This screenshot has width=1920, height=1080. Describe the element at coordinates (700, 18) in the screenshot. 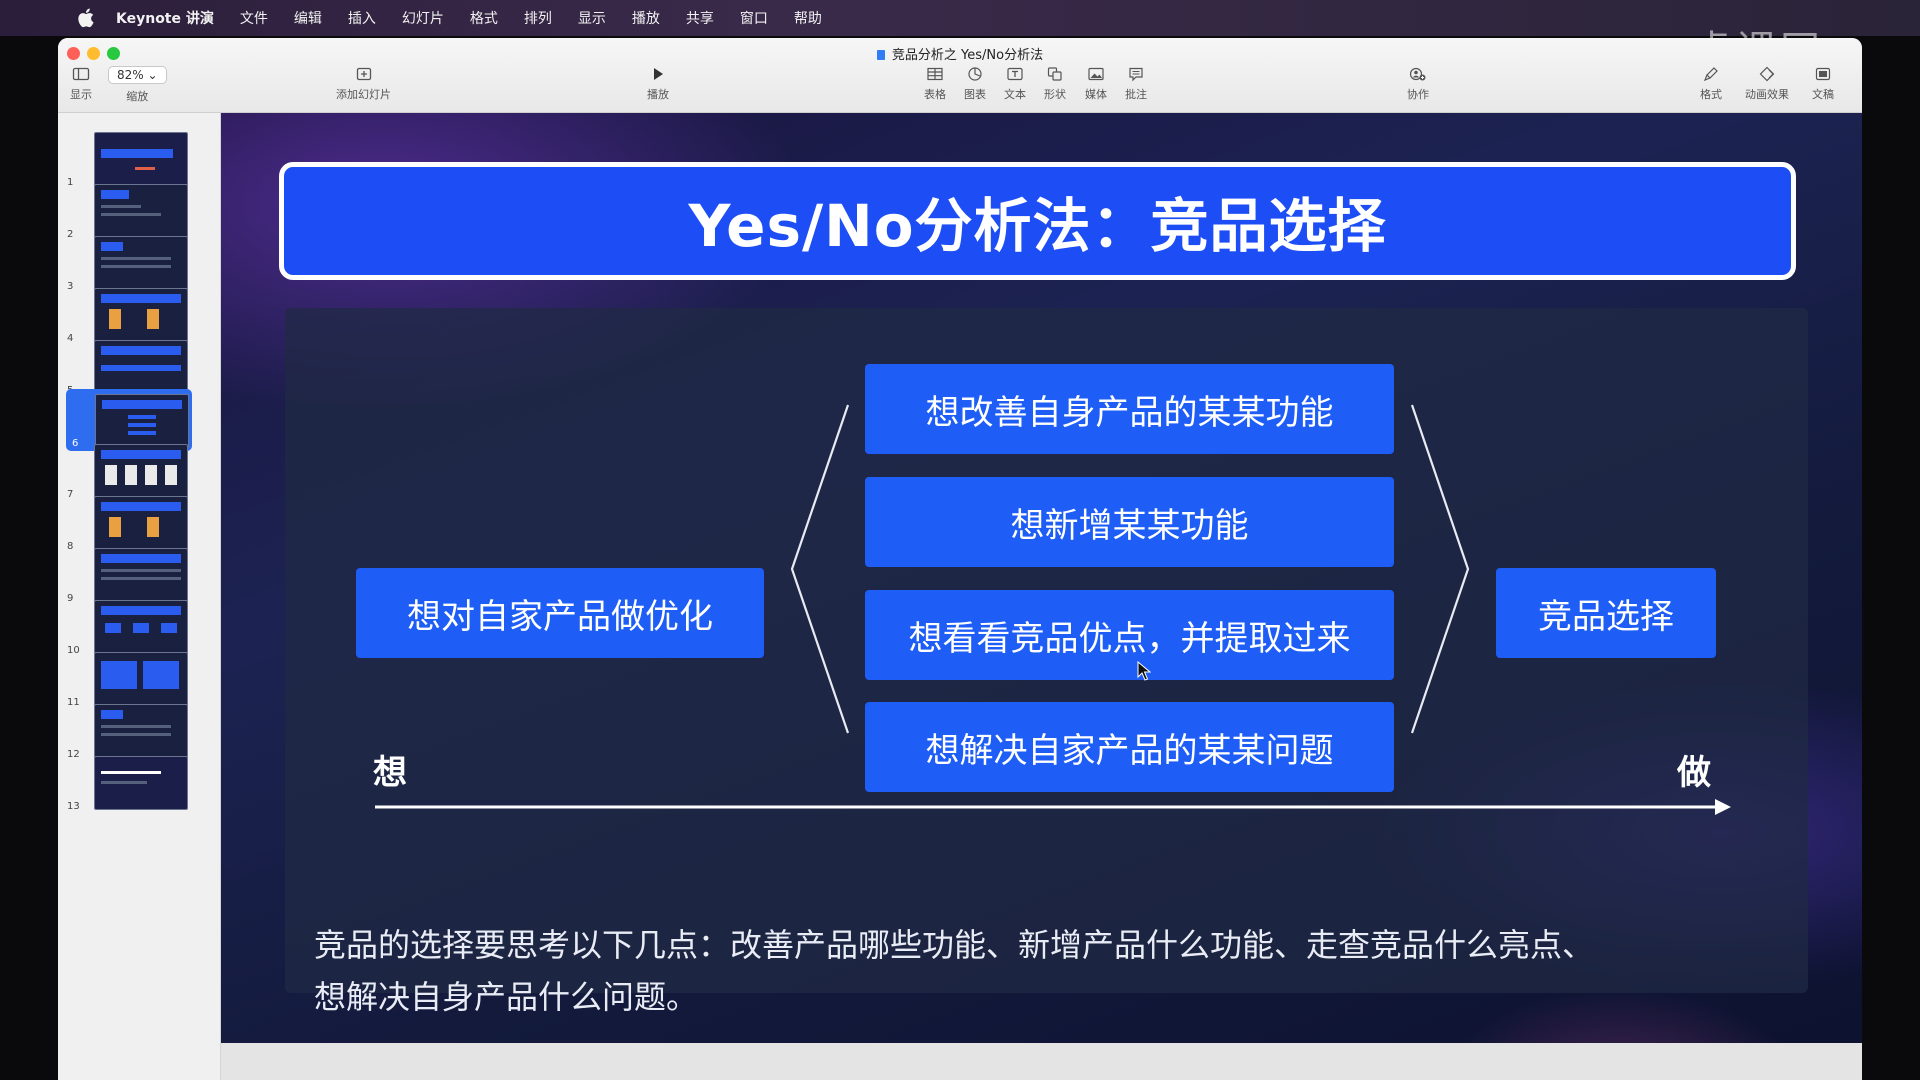

I see `menu-share: 共享` at that location.